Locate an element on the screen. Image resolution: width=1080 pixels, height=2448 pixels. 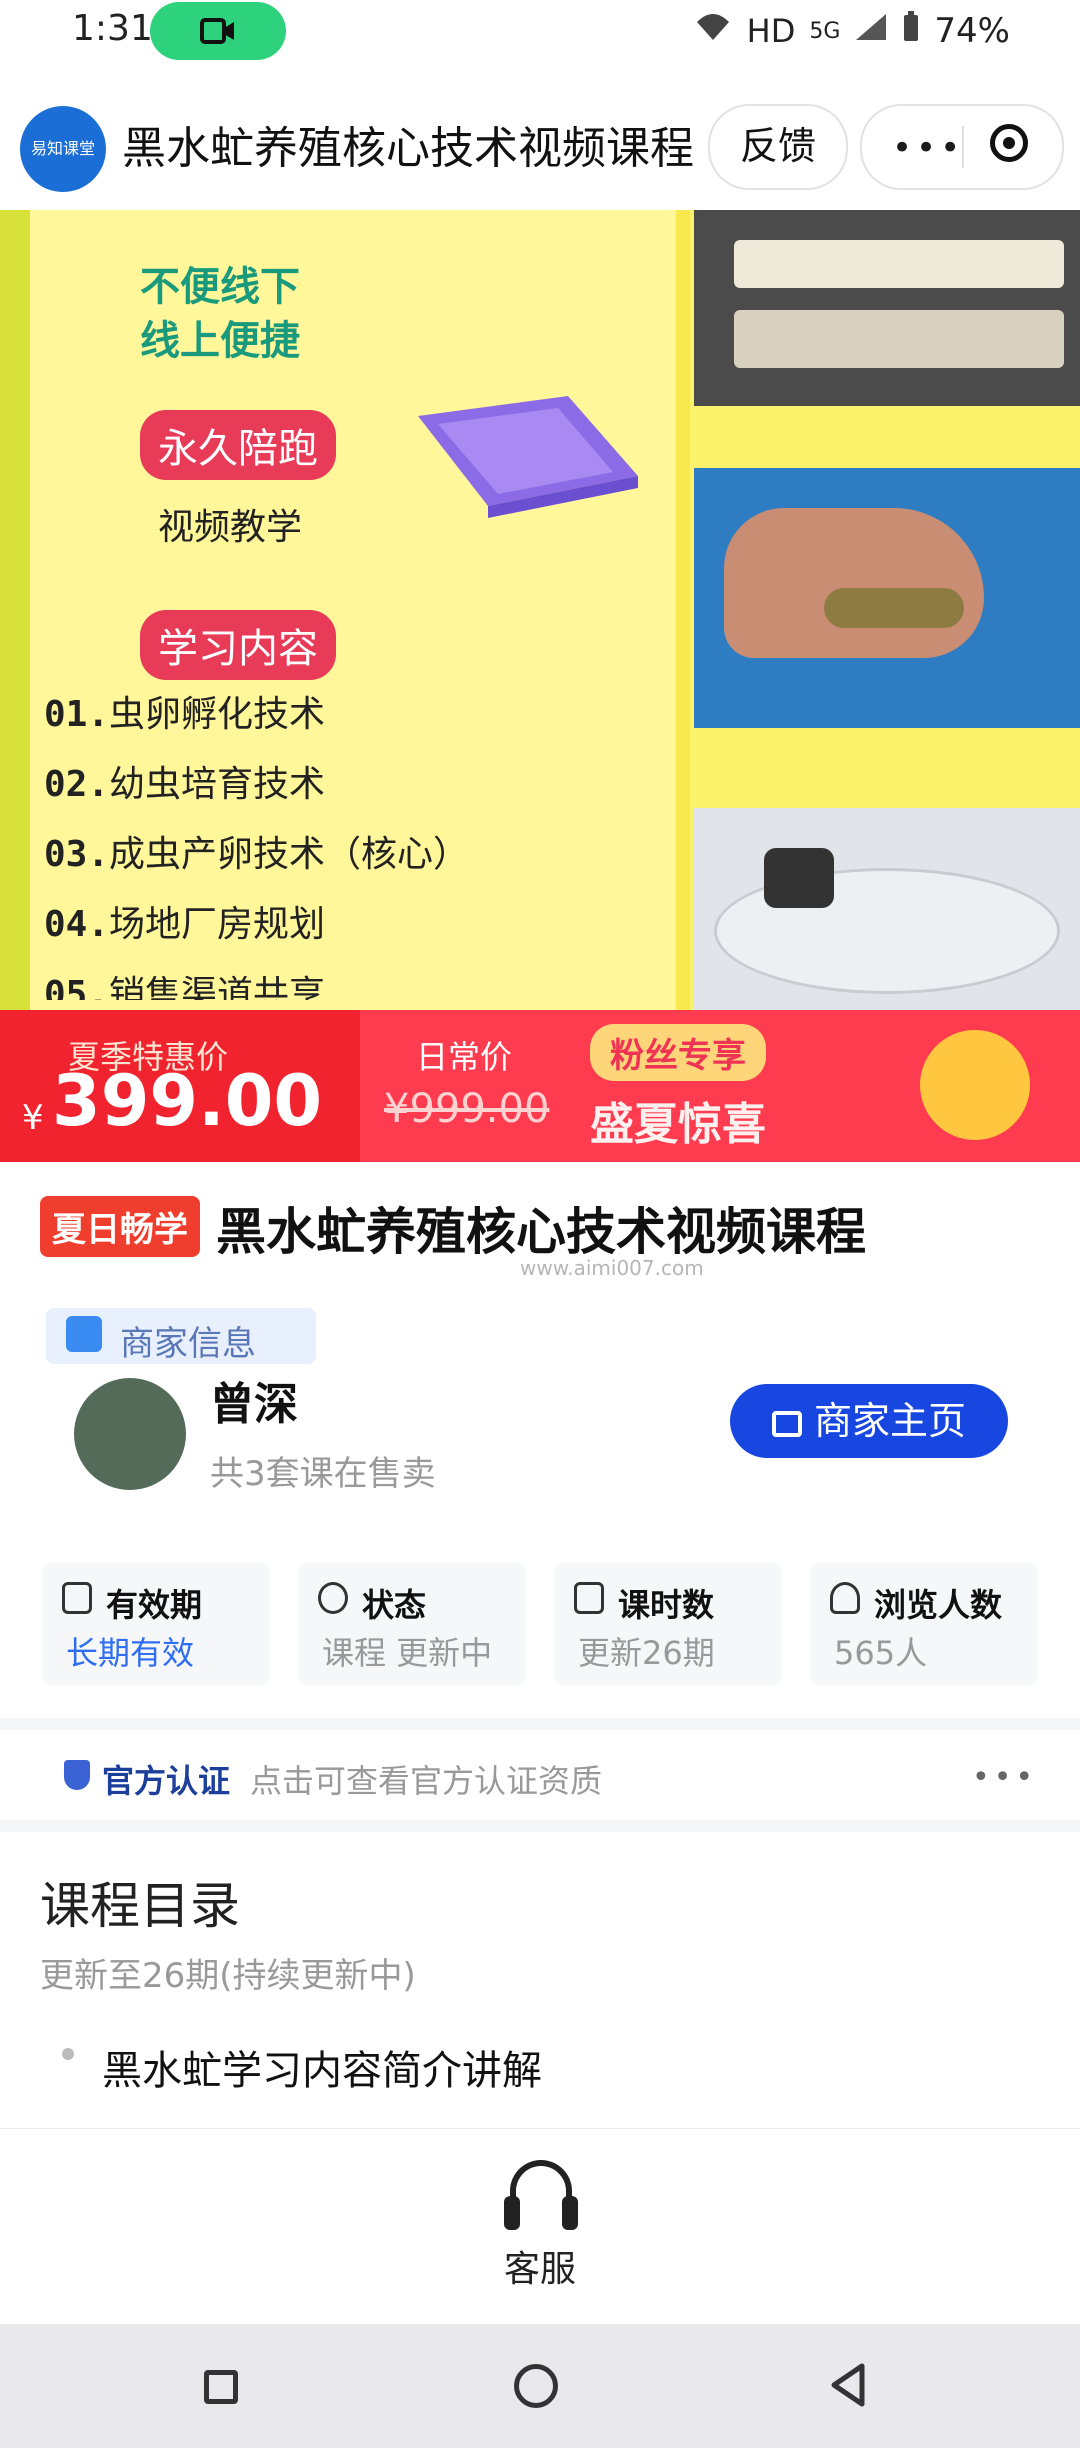
official-cert-desc: 点击可查看官方认证资质 is located at coordinates (426, 1779).